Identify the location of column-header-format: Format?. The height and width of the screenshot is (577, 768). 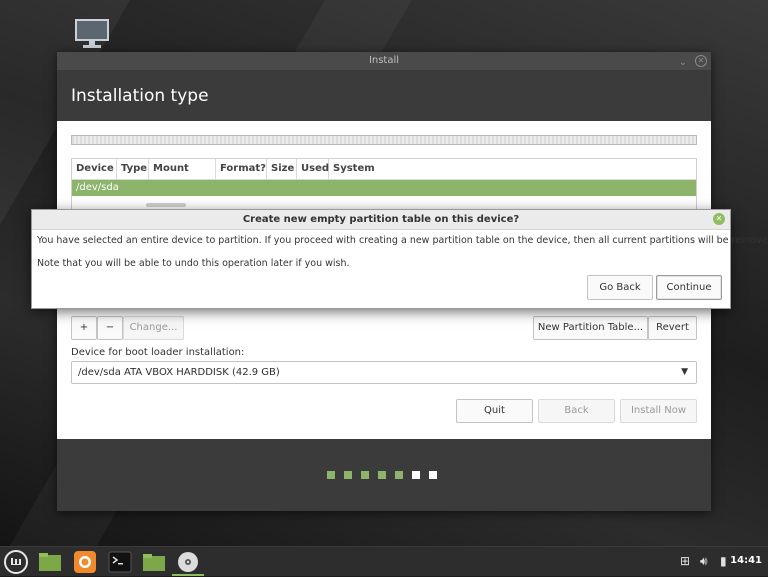
(241, 169).